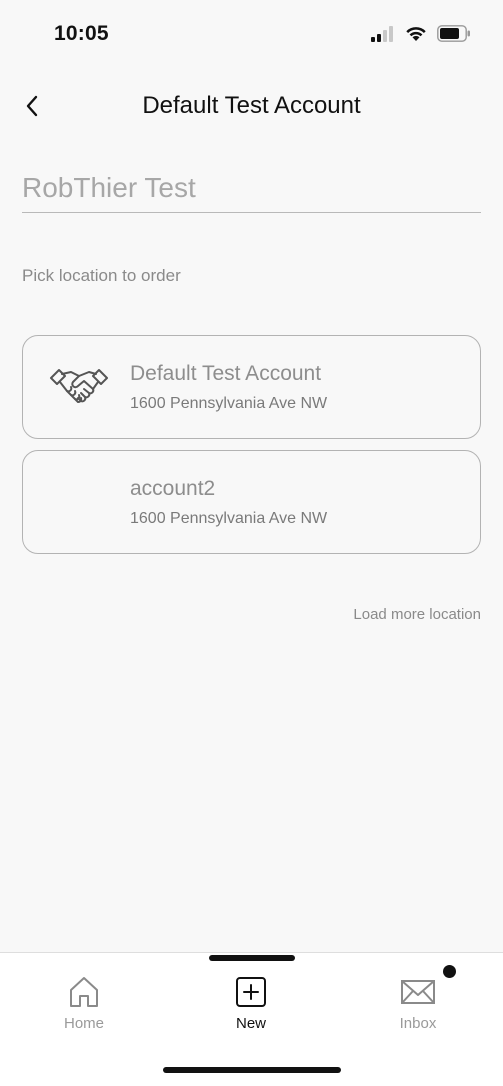 The height and width of the screenshot is (1086, 503). I want to click on name-input, so click(251, 185).